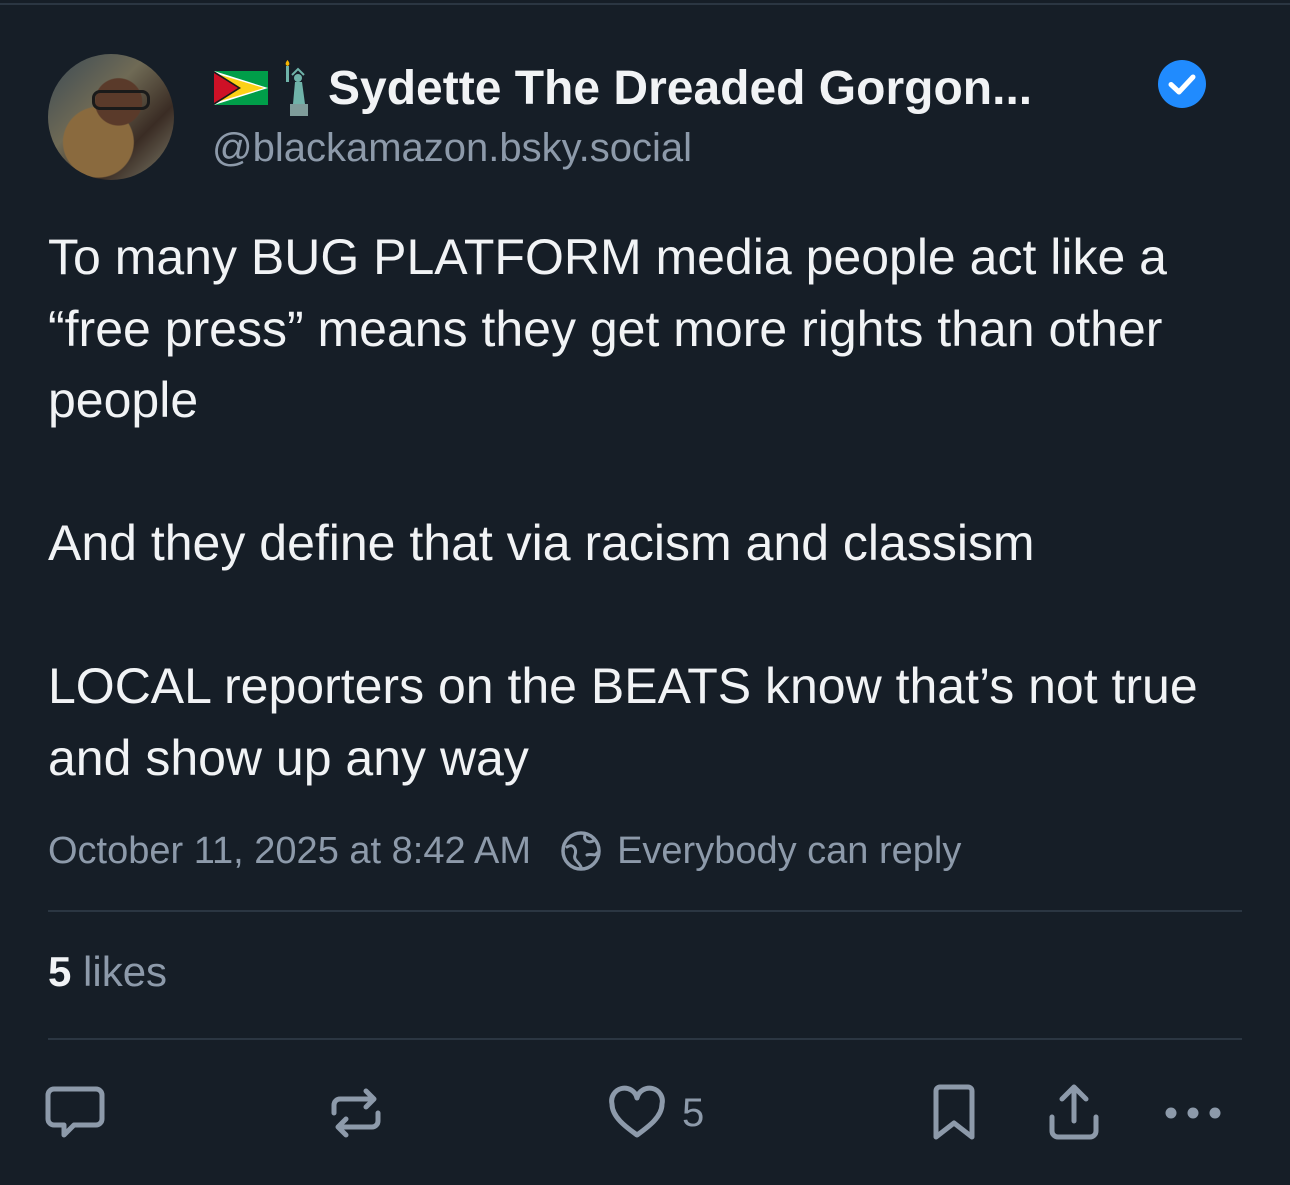 Image resolution: width=1290 pixels, height=1185 pixels. What do you see at coordinates (637, 1111) in the screenshot?
I see `heart-icon` at bounding box center [637, 1111].